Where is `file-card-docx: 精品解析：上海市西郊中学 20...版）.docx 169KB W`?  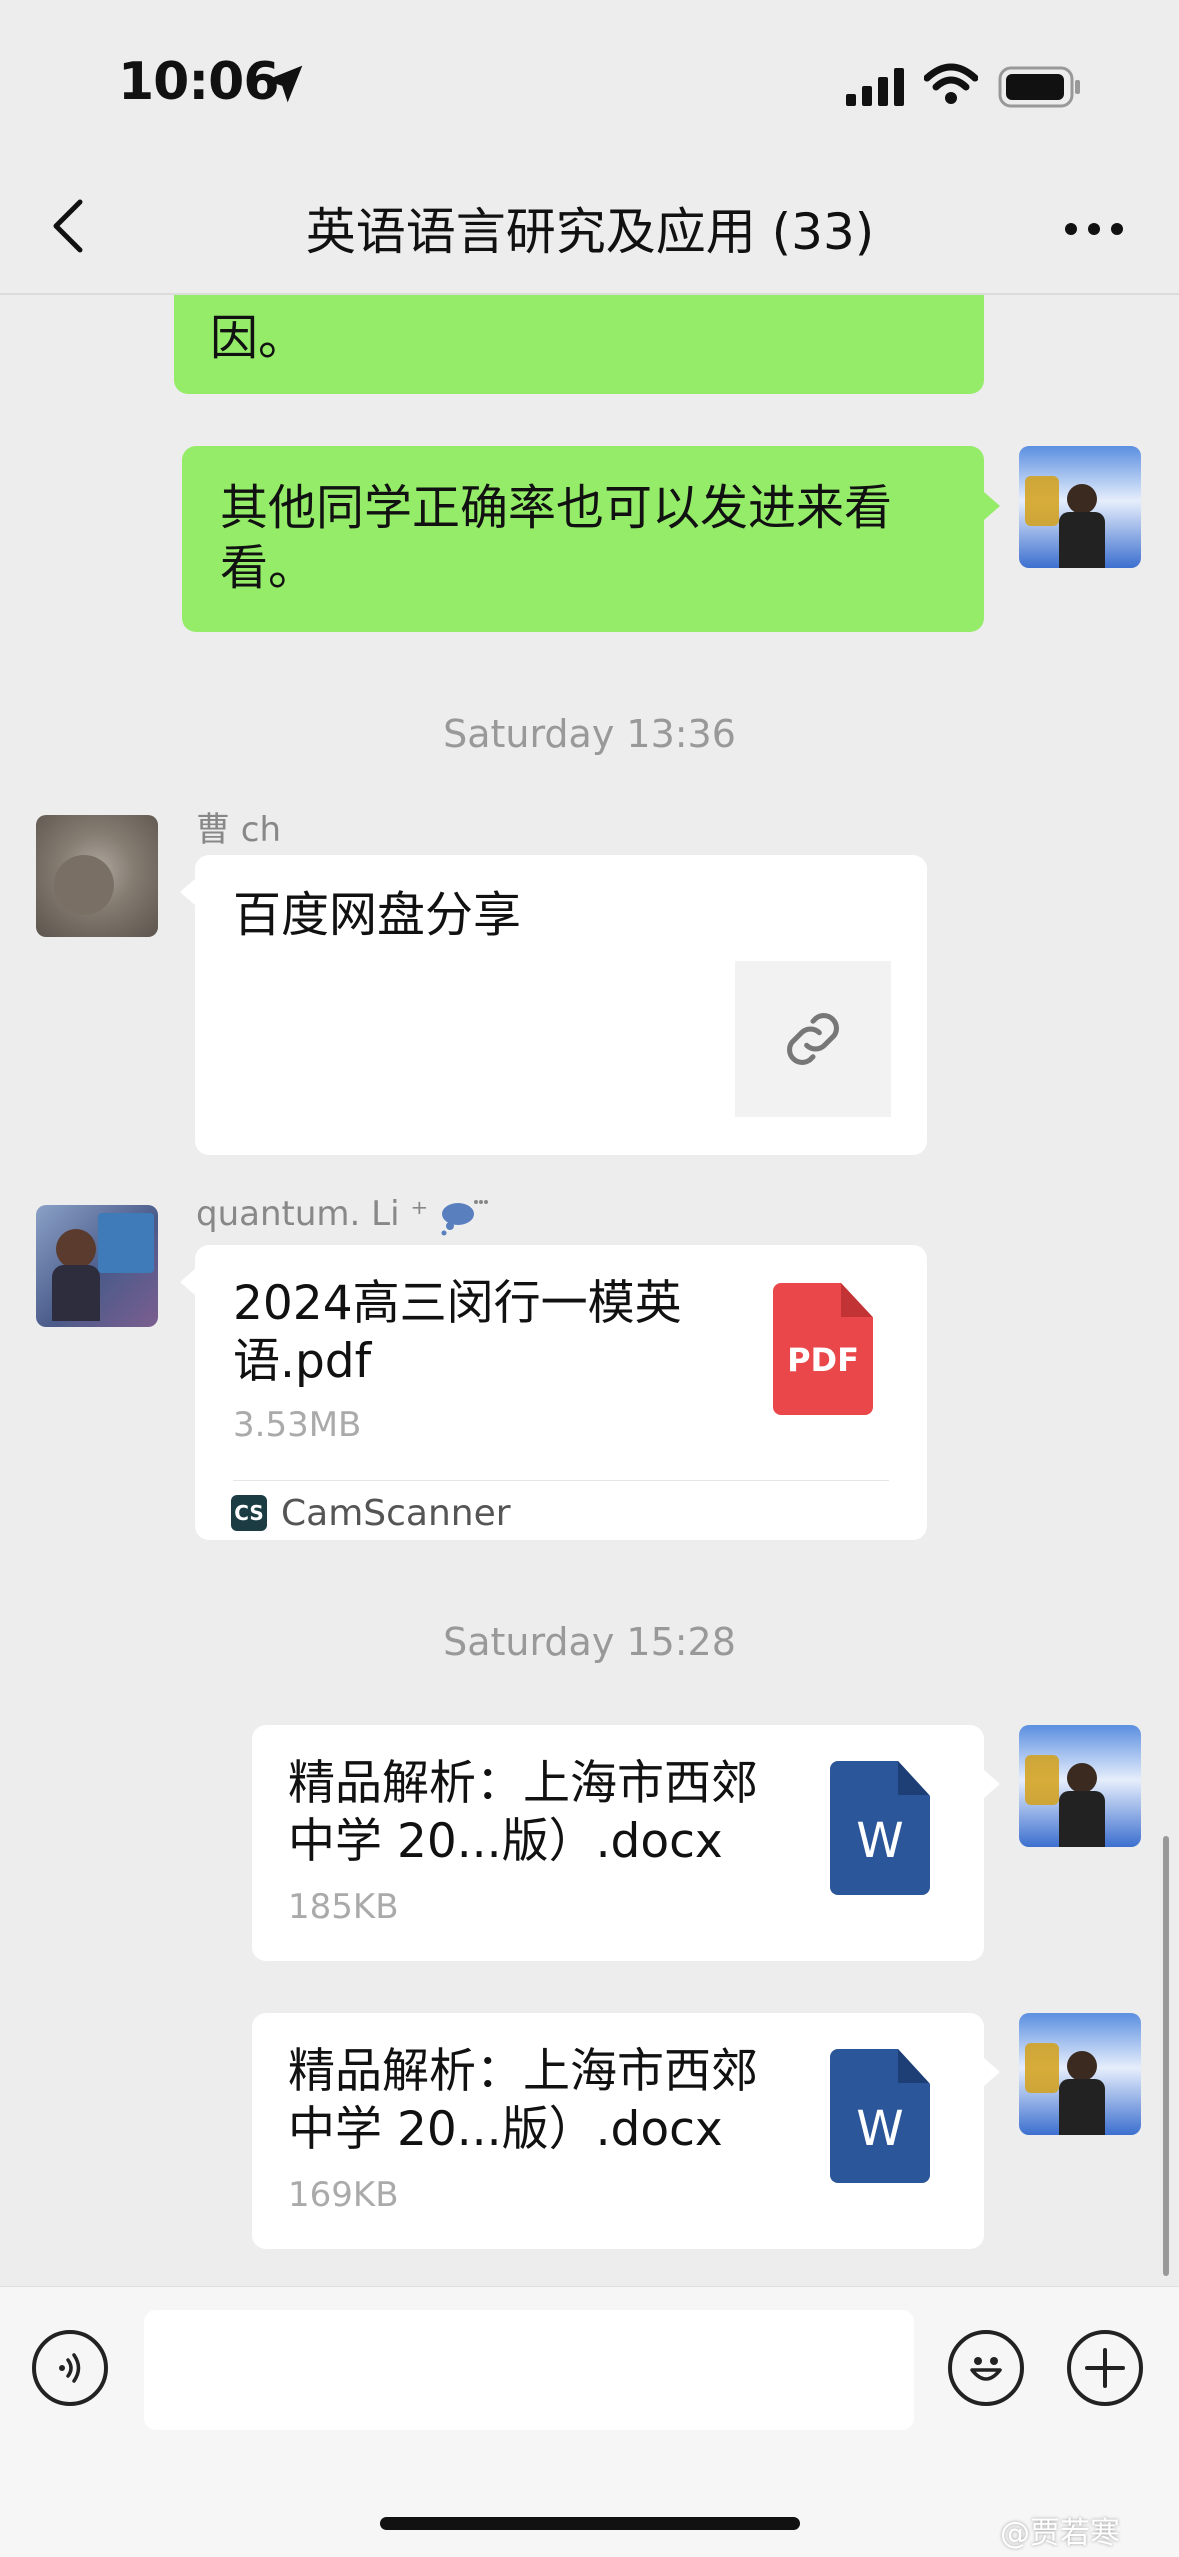
file-card-docx: 精品解析：上海市西郊中学 20...版）.docx 169KB W is located at coordinates (618, 2131).